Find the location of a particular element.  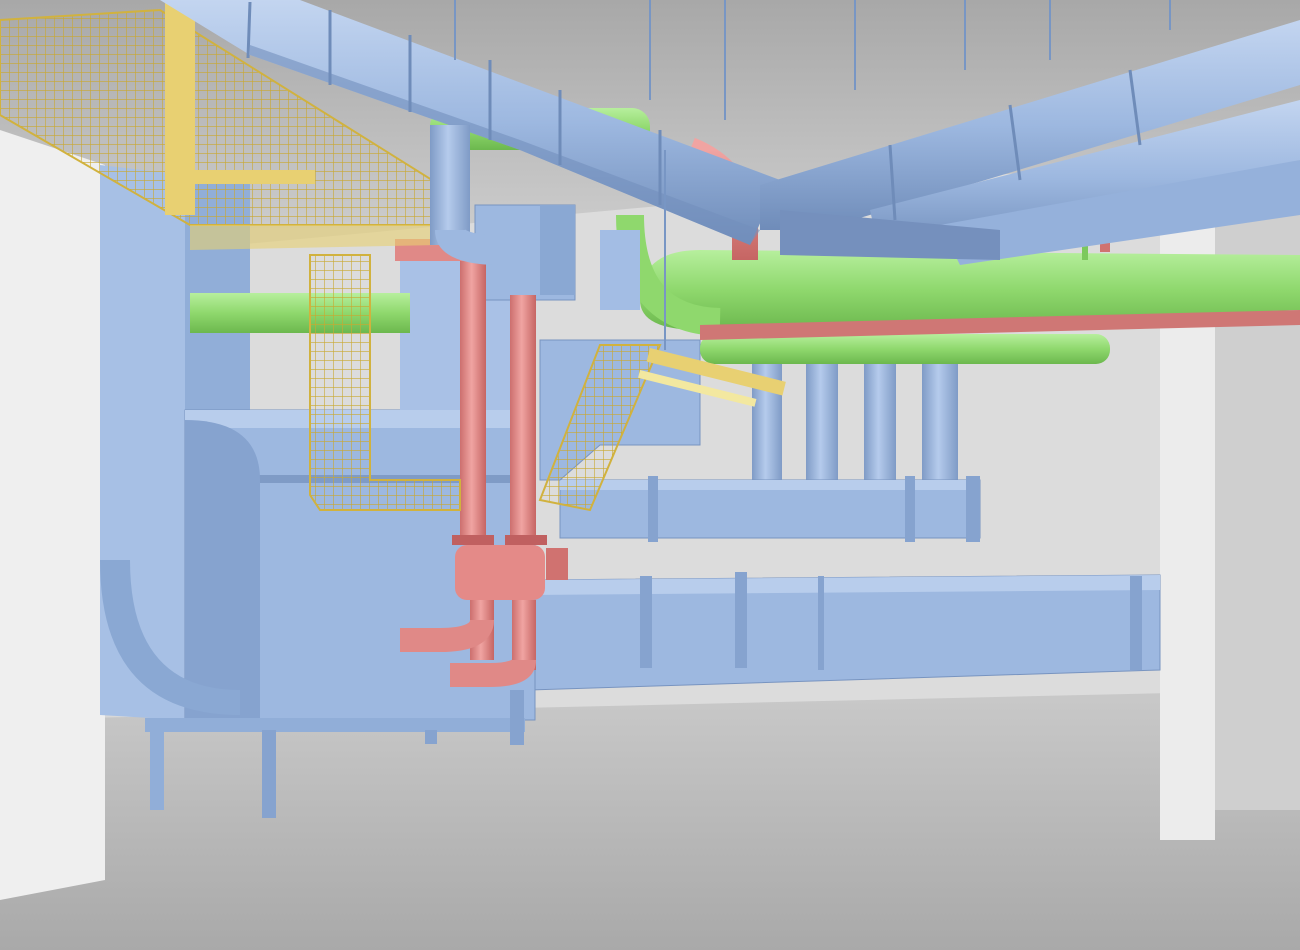

right-column is located at coordinates (1187, 490).